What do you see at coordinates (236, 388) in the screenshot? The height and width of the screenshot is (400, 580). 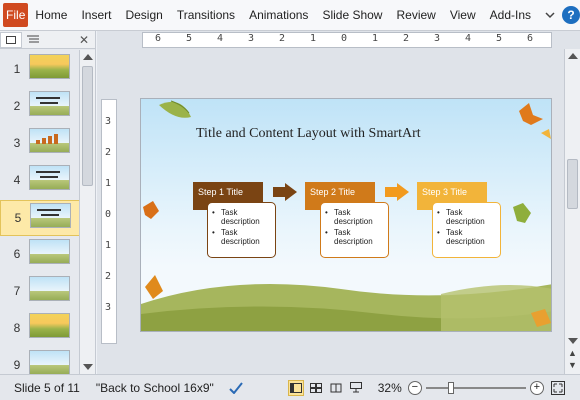 I see `spell-check-icon` at bounding box center [236, 388].